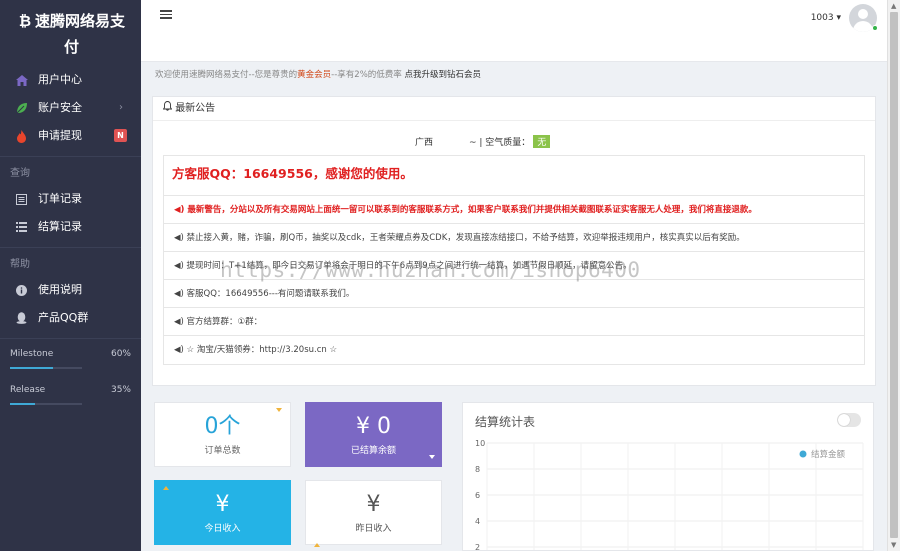 This screenshot has width=900, height=551. Describe the element at coordinates (514, 31) in the screenshot. I see `top-header: 1003 ▾` at that location.